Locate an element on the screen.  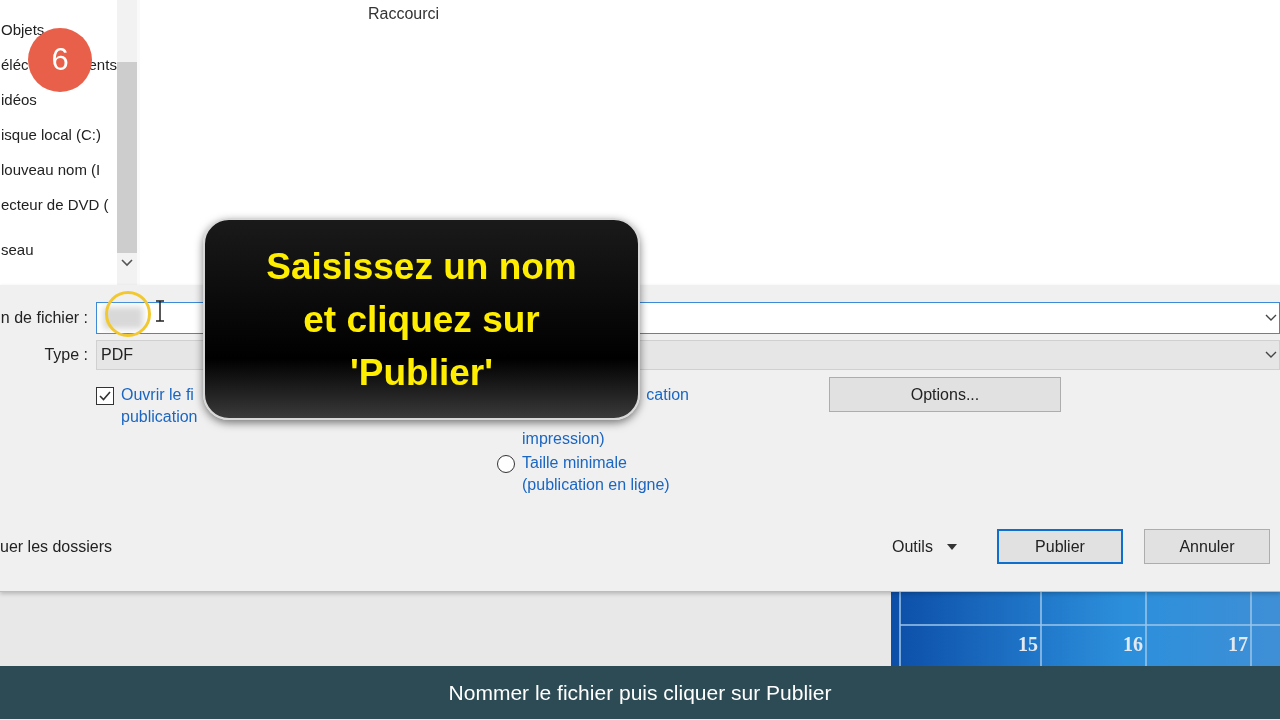
publish-button: Publier is located at coordinates (1060, 546).